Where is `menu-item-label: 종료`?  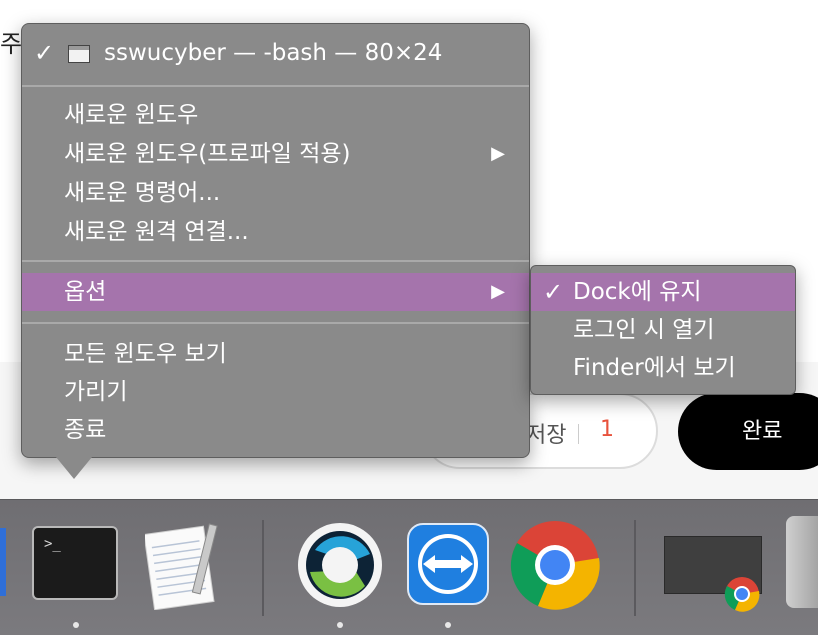 menu-item-label: 종료 is located at coordinates (85, 430).